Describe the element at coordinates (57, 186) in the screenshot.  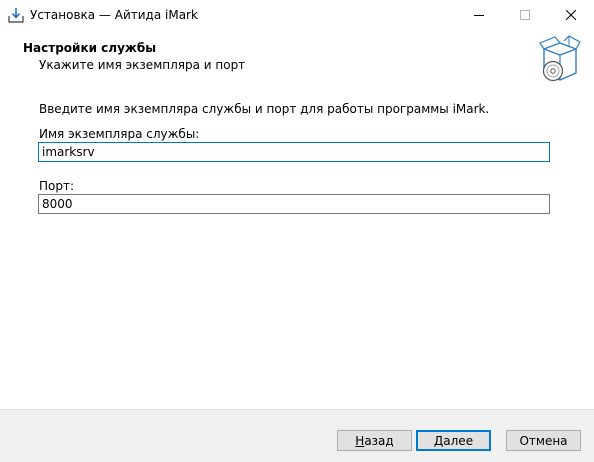
I see `port-label: Порт:` at that location.